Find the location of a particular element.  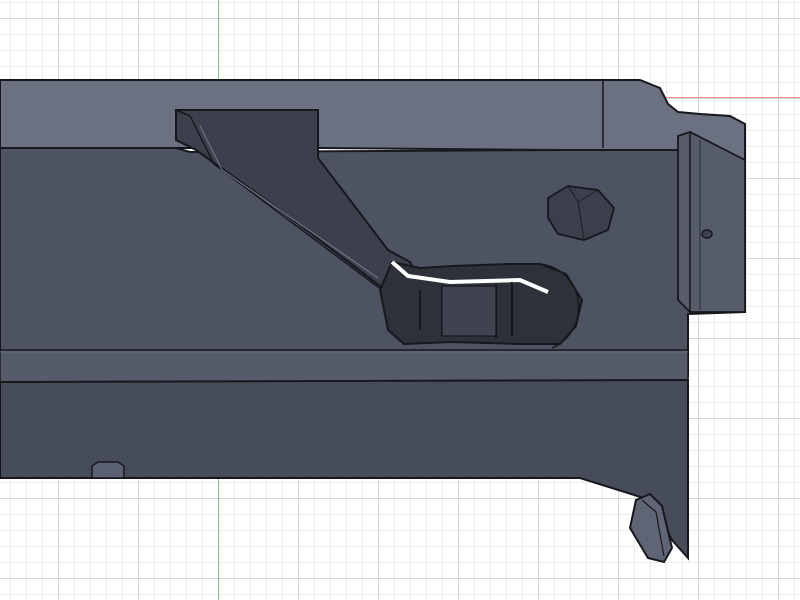

lower-rail is located at coordinates (344, 366).